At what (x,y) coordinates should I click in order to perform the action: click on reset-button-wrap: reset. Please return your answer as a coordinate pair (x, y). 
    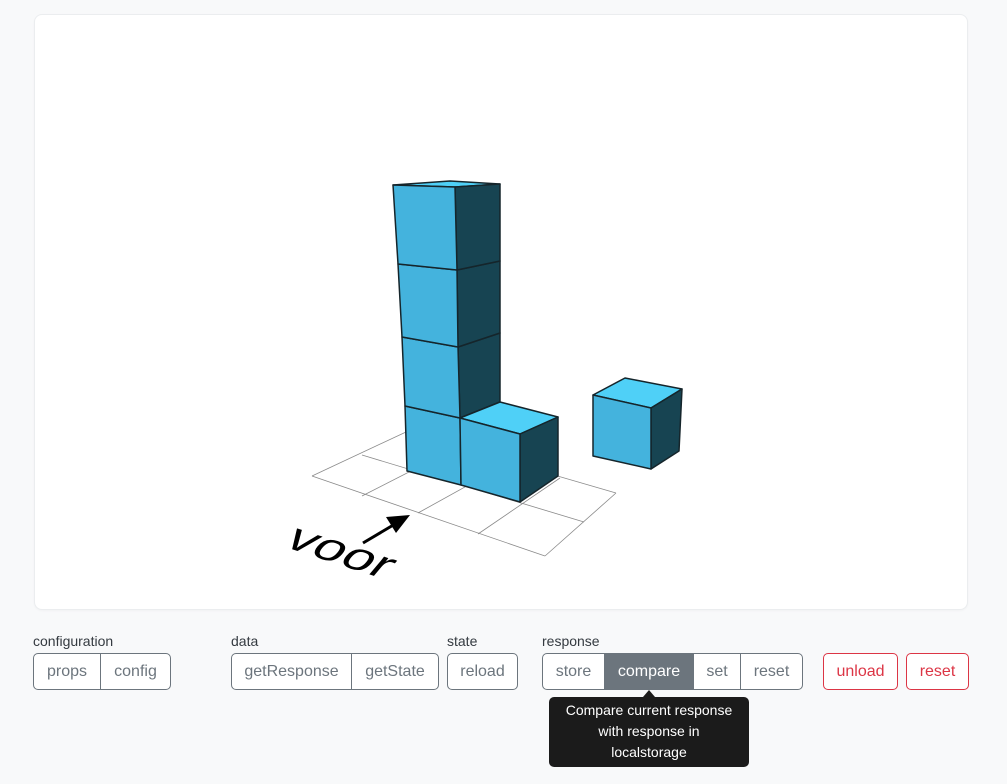
    Looking at the image, I should click on (937, 671).